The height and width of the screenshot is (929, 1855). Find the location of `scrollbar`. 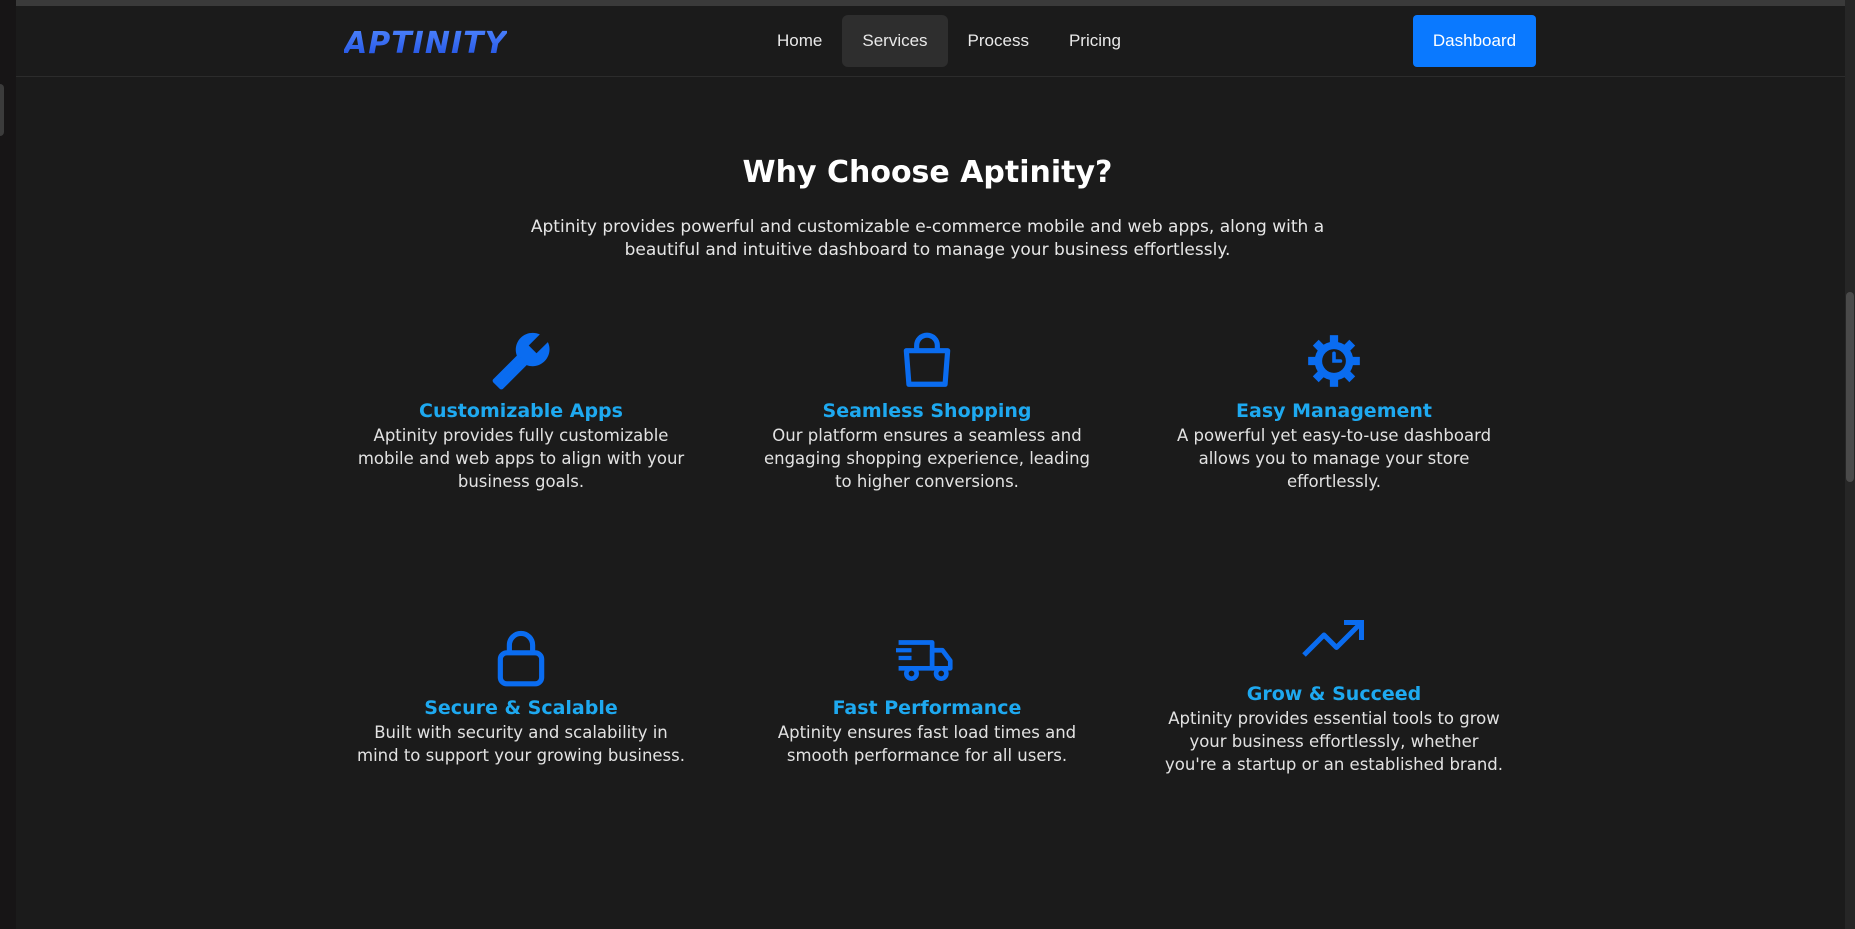

scrollbar is located at coordinates (1850, 464).